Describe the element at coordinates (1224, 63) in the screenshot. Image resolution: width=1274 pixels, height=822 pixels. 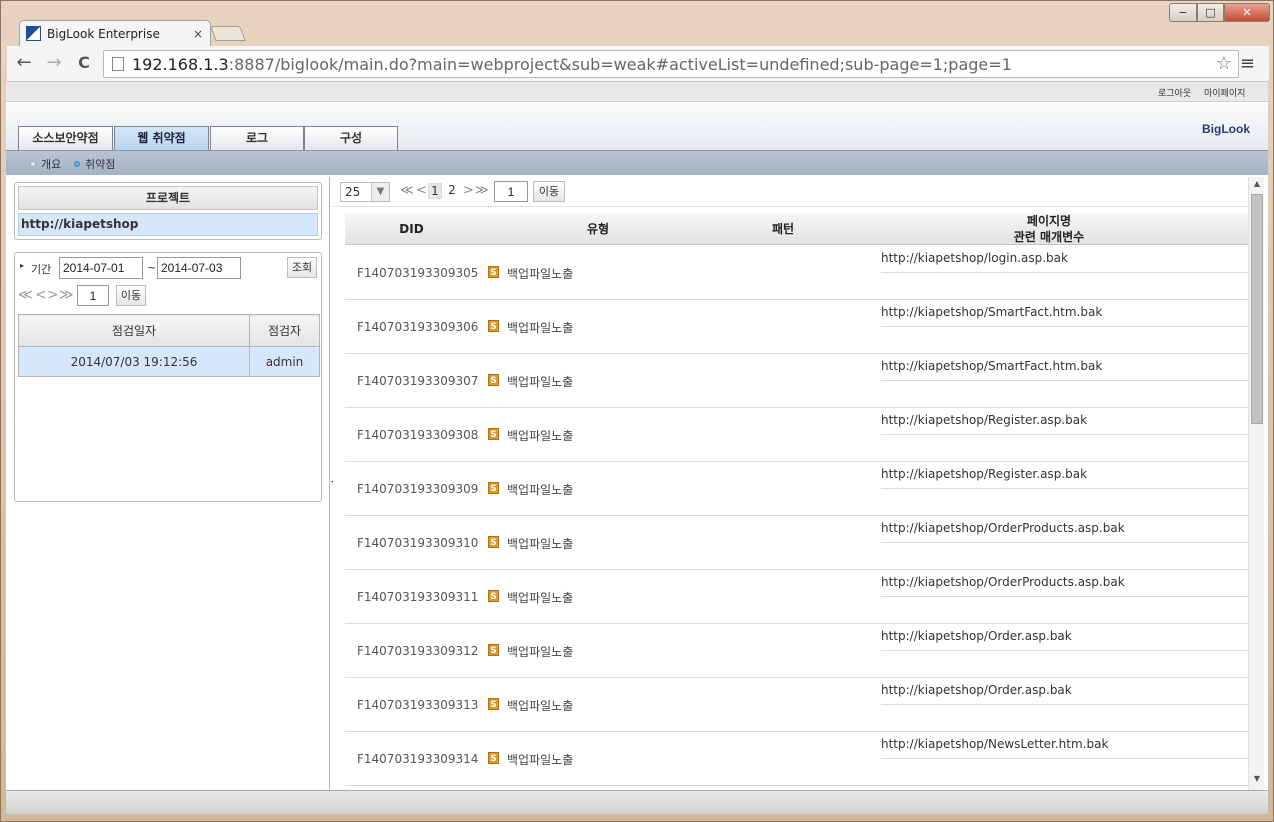
I see `bookmark-star-icon: ☆` at that location.